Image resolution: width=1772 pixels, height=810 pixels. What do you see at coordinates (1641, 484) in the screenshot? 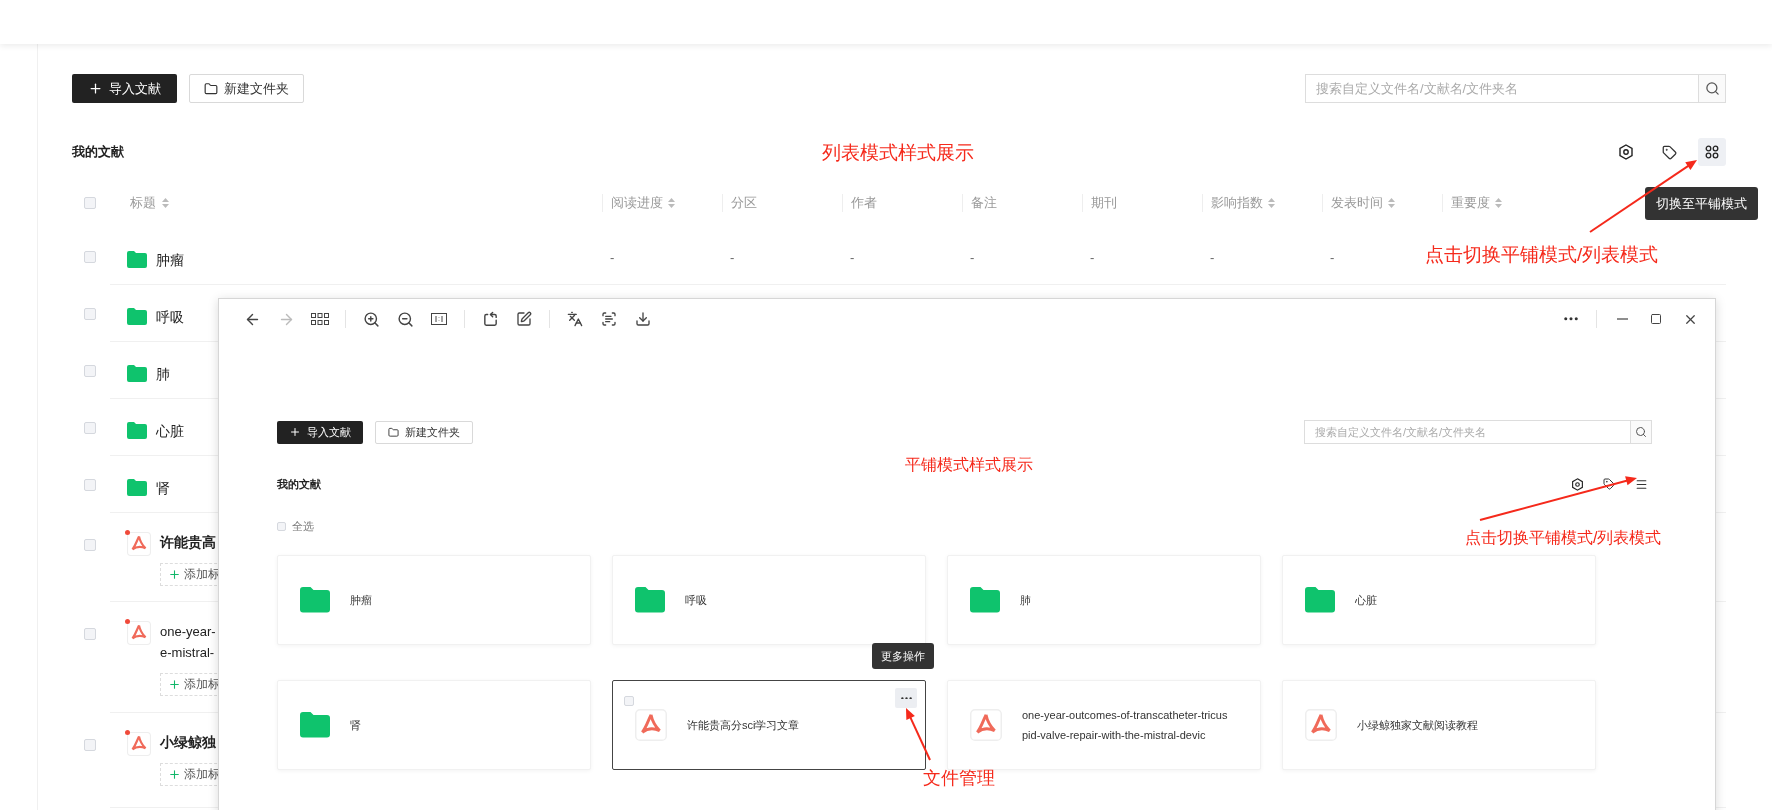
I see `menu-icon` at bounding box center [1641, 484].